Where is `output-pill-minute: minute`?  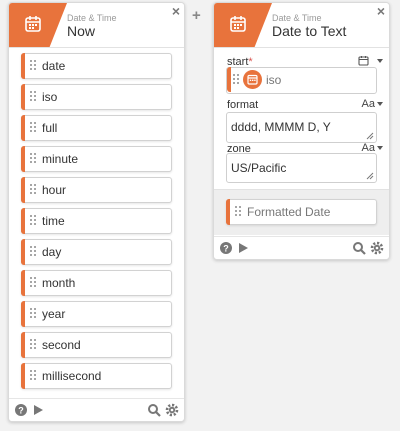
output-pill-minute: minute is located at coordinates (96, 159).